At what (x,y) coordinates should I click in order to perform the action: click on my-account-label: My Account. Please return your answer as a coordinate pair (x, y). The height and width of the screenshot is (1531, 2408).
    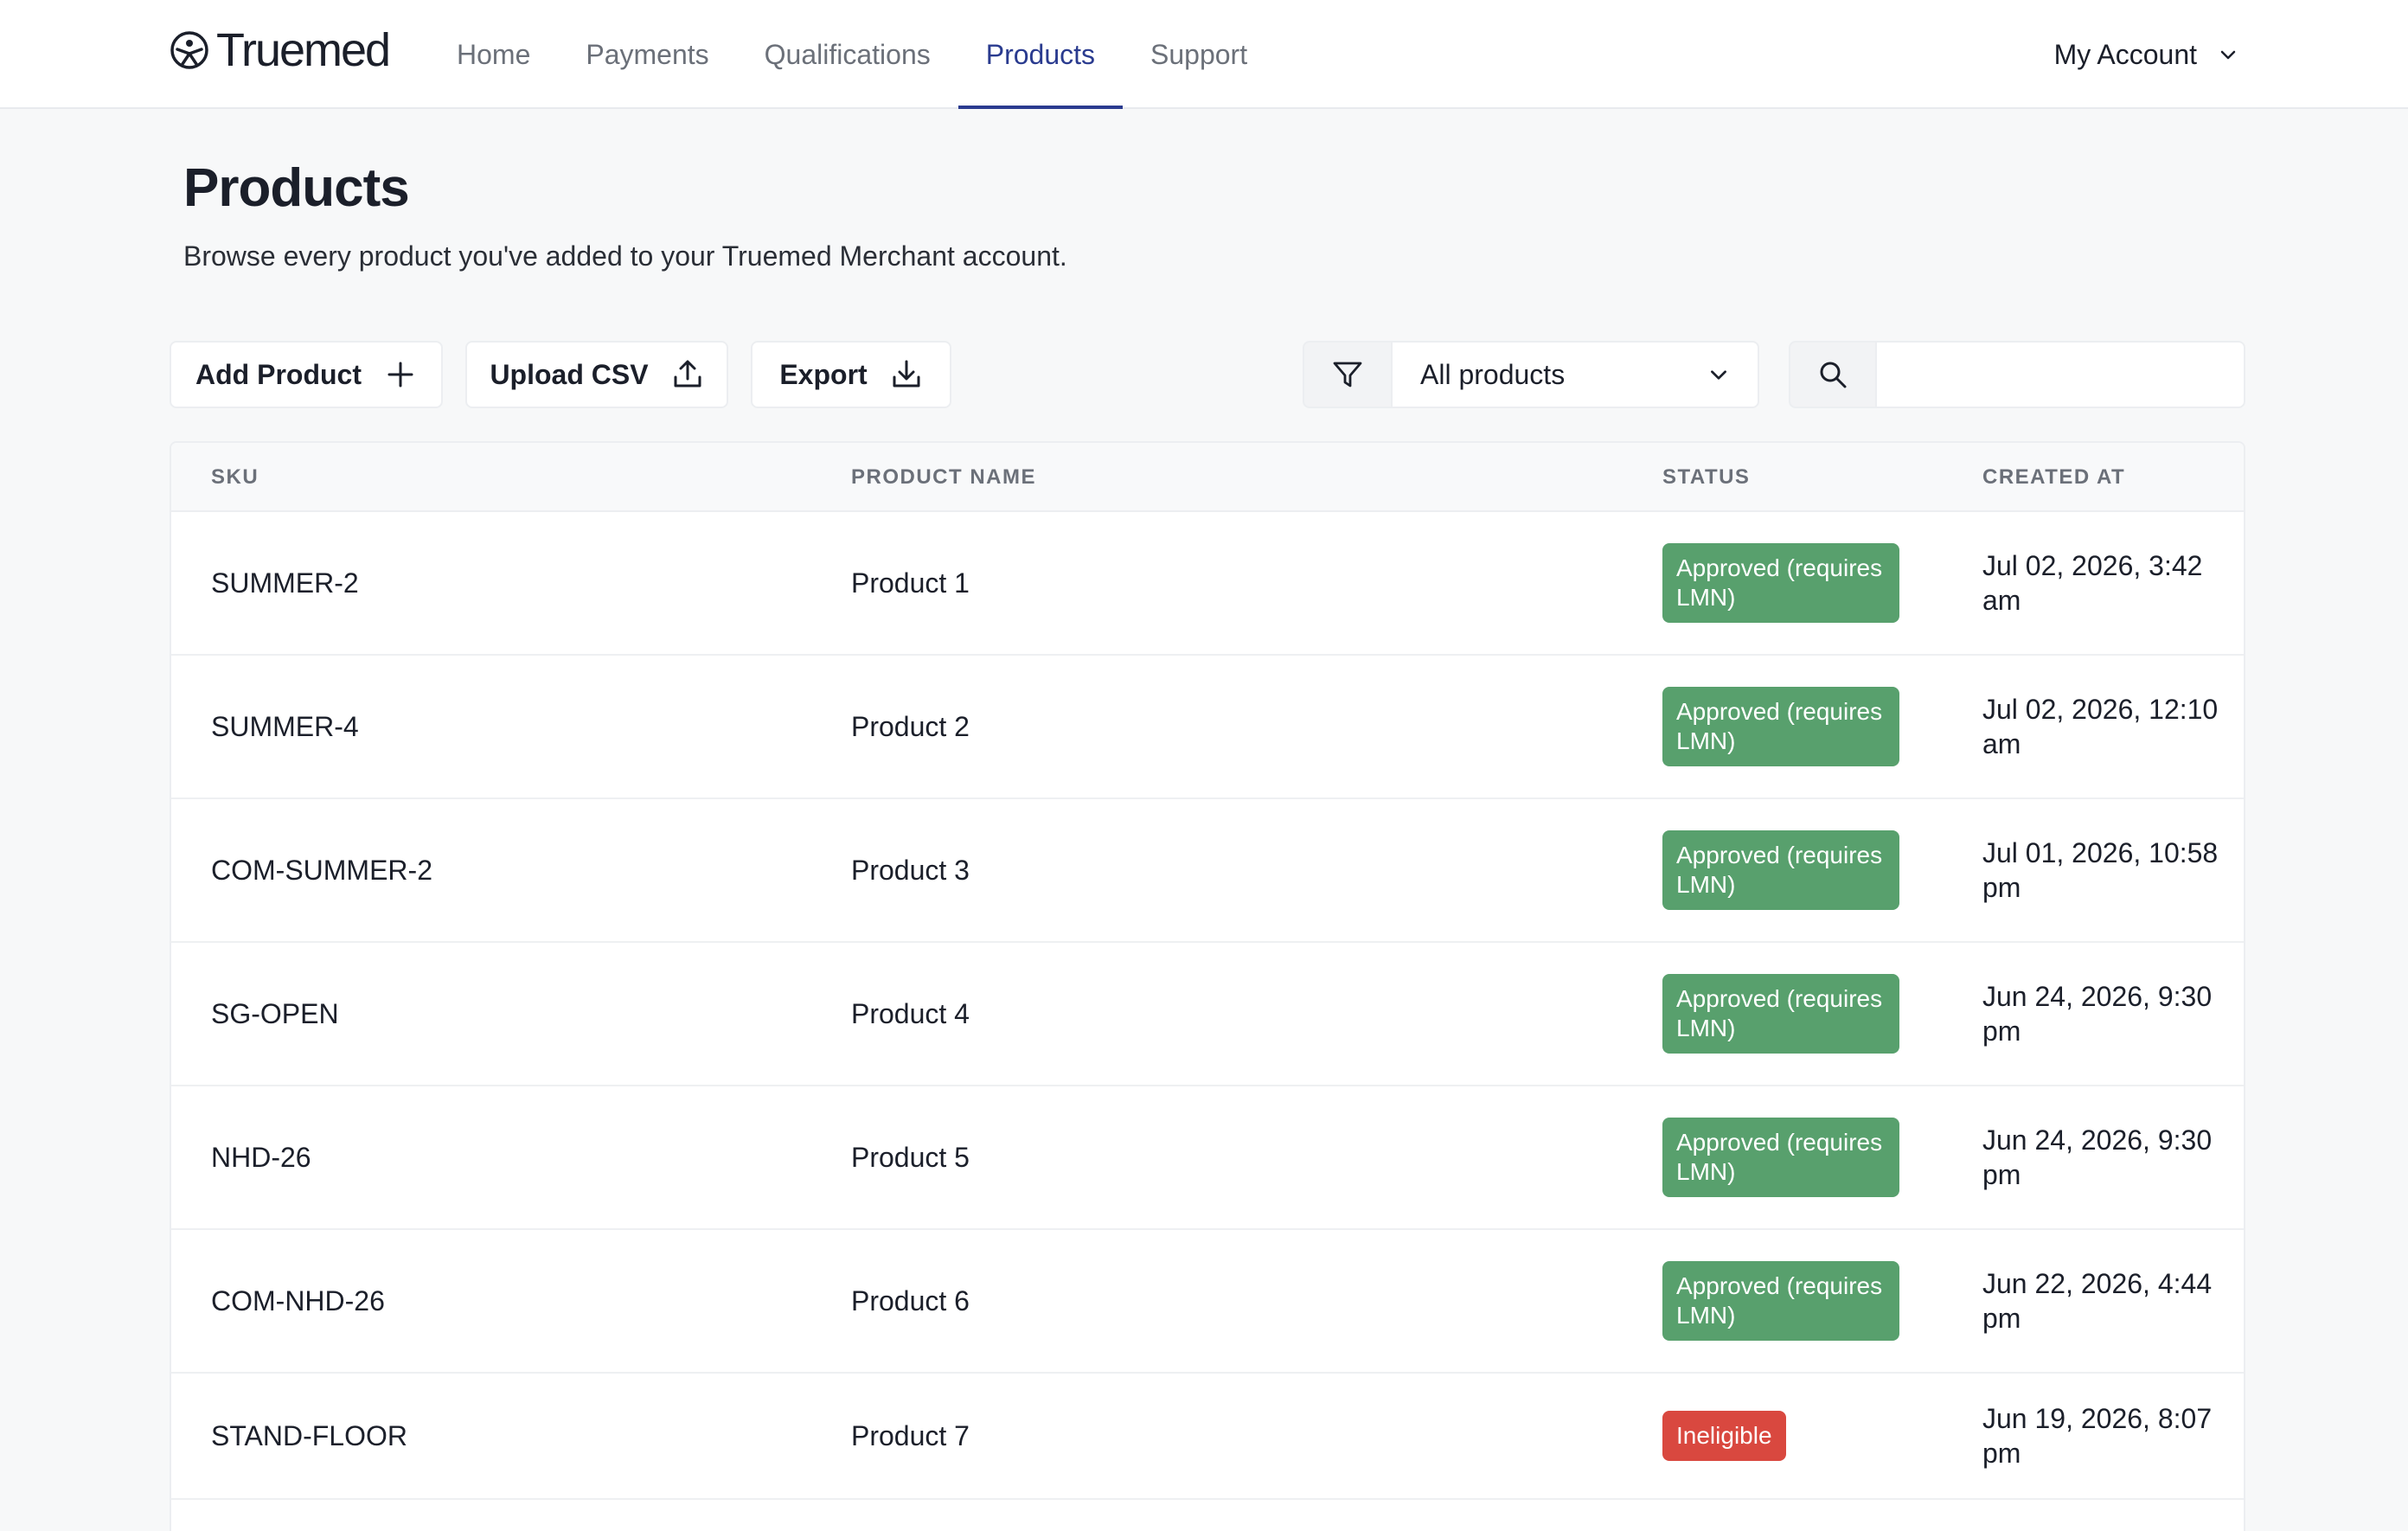
    Looking at the image, I should click on (2125, 54).